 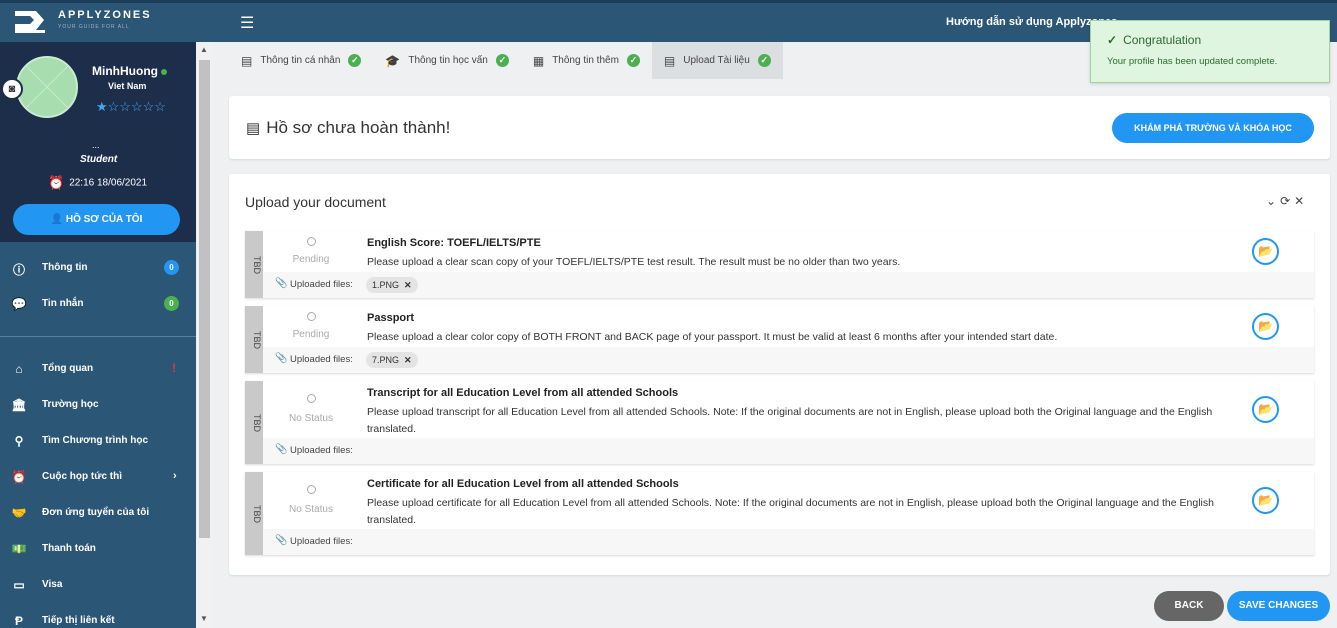 What do you see at coordinates (174, 368) in the screenshot?
I see `alert-icon: !` at bounding box center [174, 368].